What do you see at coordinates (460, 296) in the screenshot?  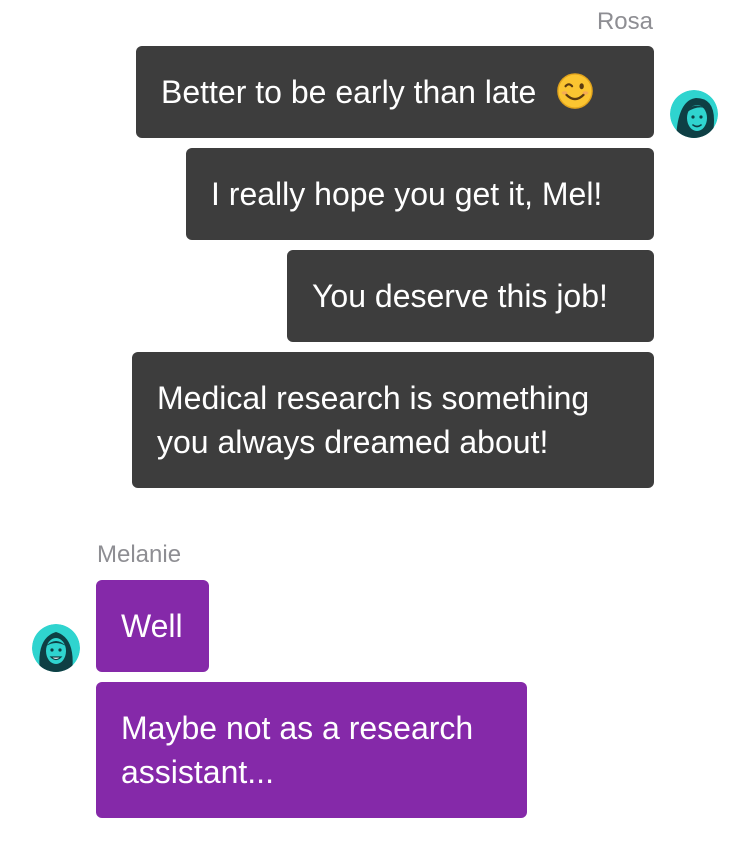 I see `message-text: You deserve this job!` at bounding box center [460, 296].